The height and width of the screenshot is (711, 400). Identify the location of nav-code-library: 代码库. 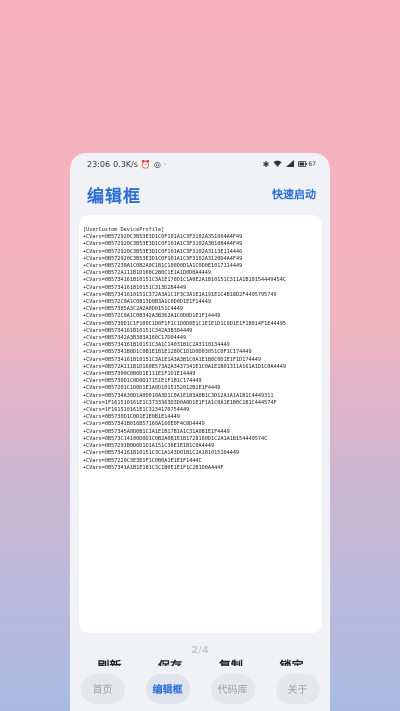
(232, 688).